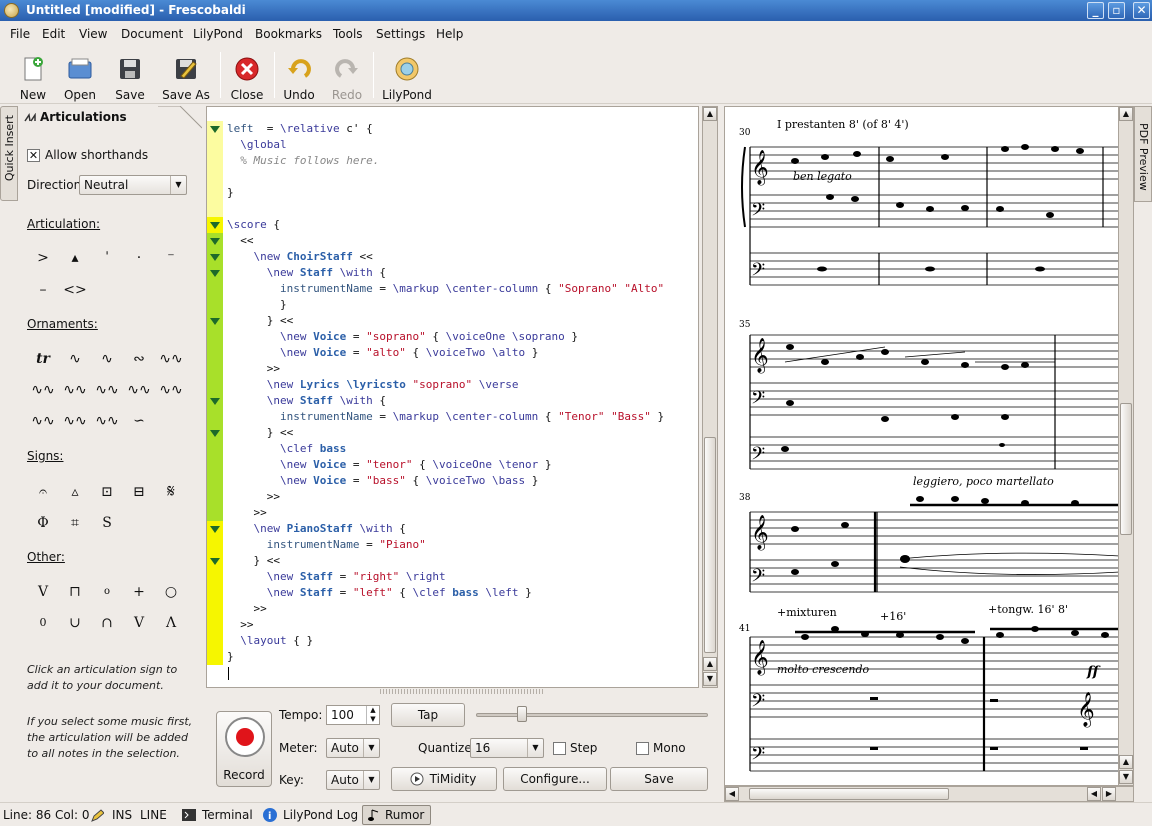  Describe the element at coordinates (256, 145) in the screenshot. I see `code-line: \global` at that location.